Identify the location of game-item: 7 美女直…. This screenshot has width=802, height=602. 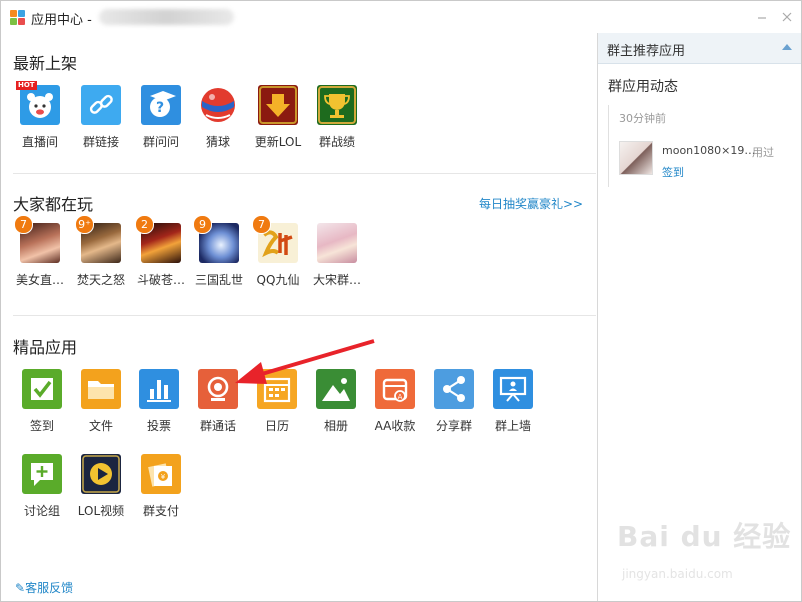
(40, 251).